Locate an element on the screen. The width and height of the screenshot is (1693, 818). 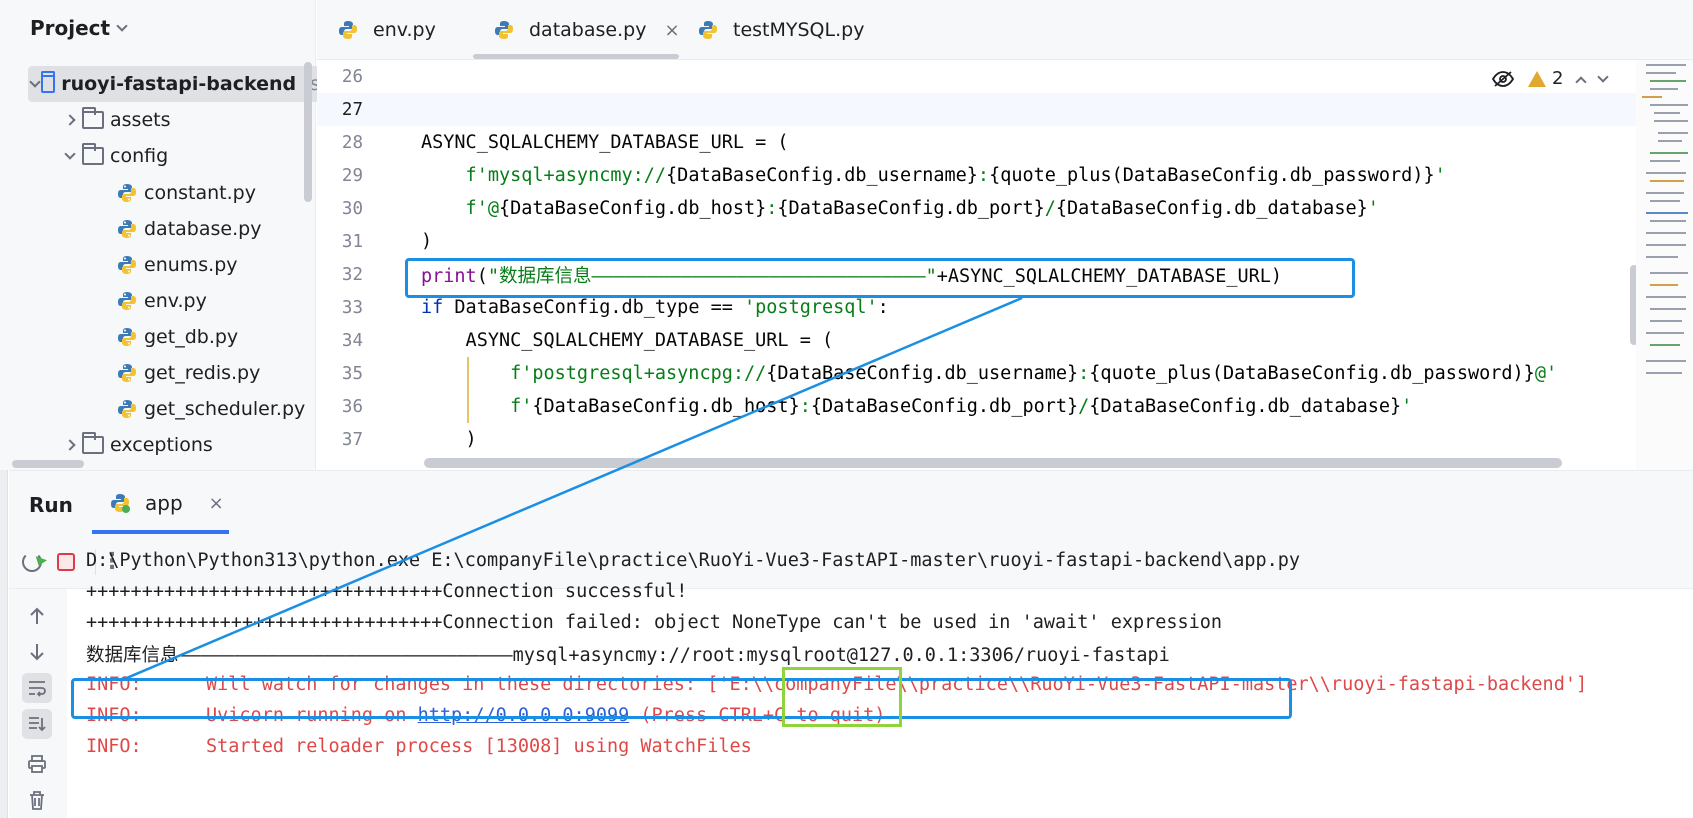
soft-wrap-icon is located at coordinates (37, 689).